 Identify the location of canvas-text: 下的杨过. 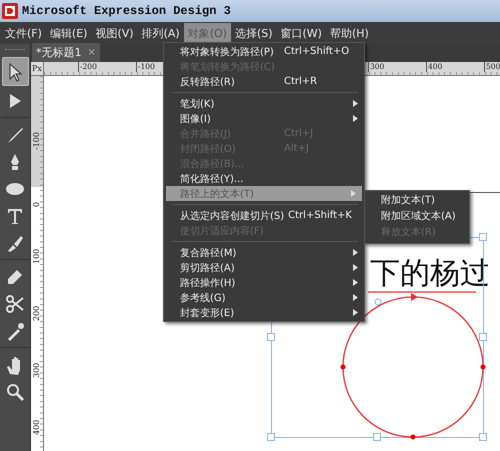
(430, 274).